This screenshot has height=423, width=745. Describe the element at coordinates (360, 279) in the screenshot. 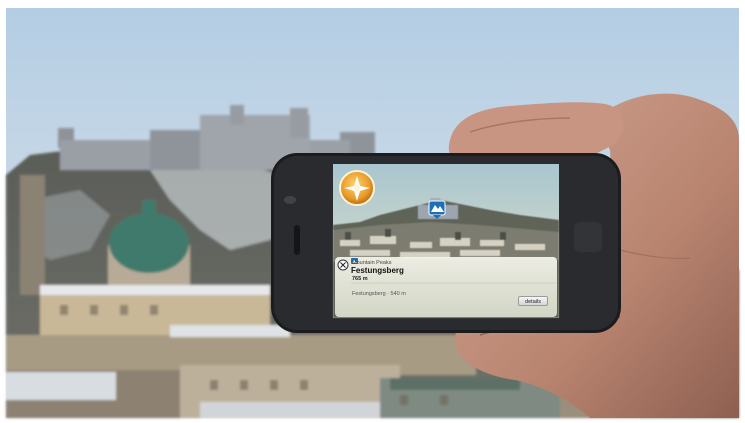

I see `poi-elevation: 765 m` at that location.